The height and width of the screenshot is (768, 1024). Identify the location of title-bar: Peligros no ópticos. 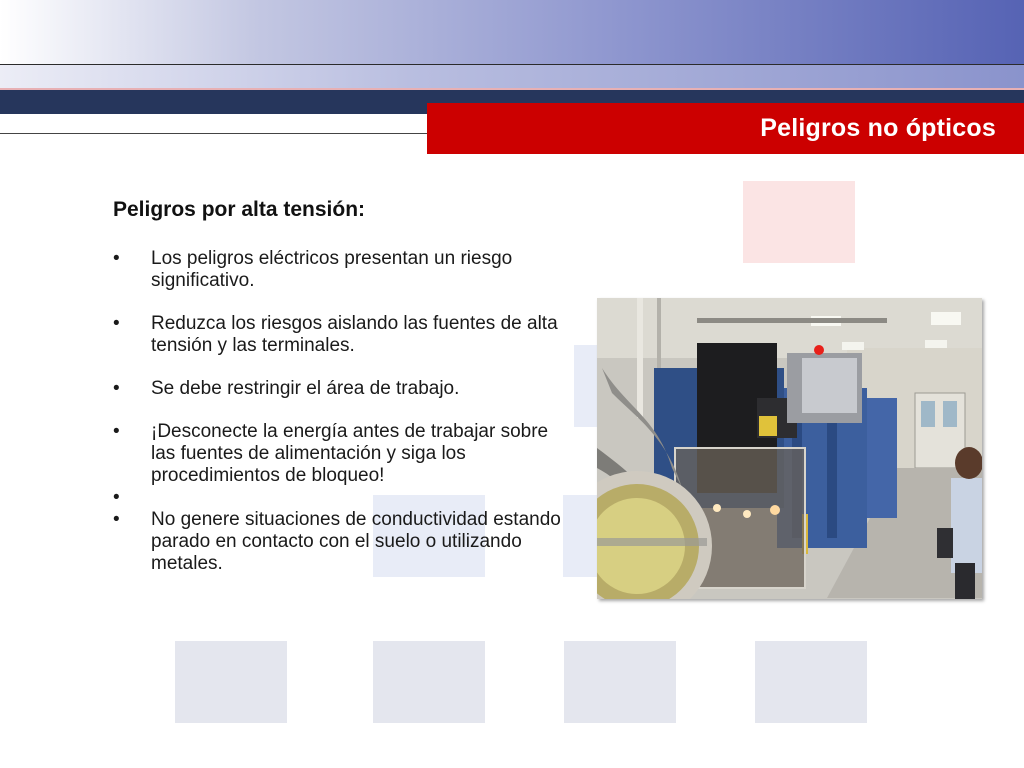
(725, 128).